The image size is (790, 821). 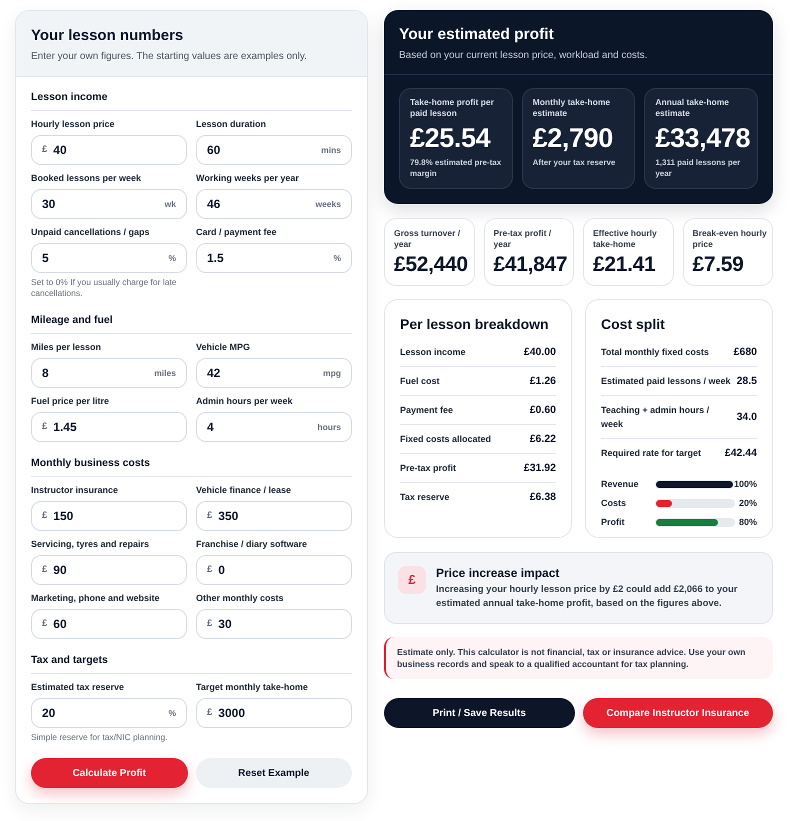 What do you see at coordinates (224, 347) in the screenshot?
I see `field-label: Vehicle MPG` at bounding box center [224, 347].